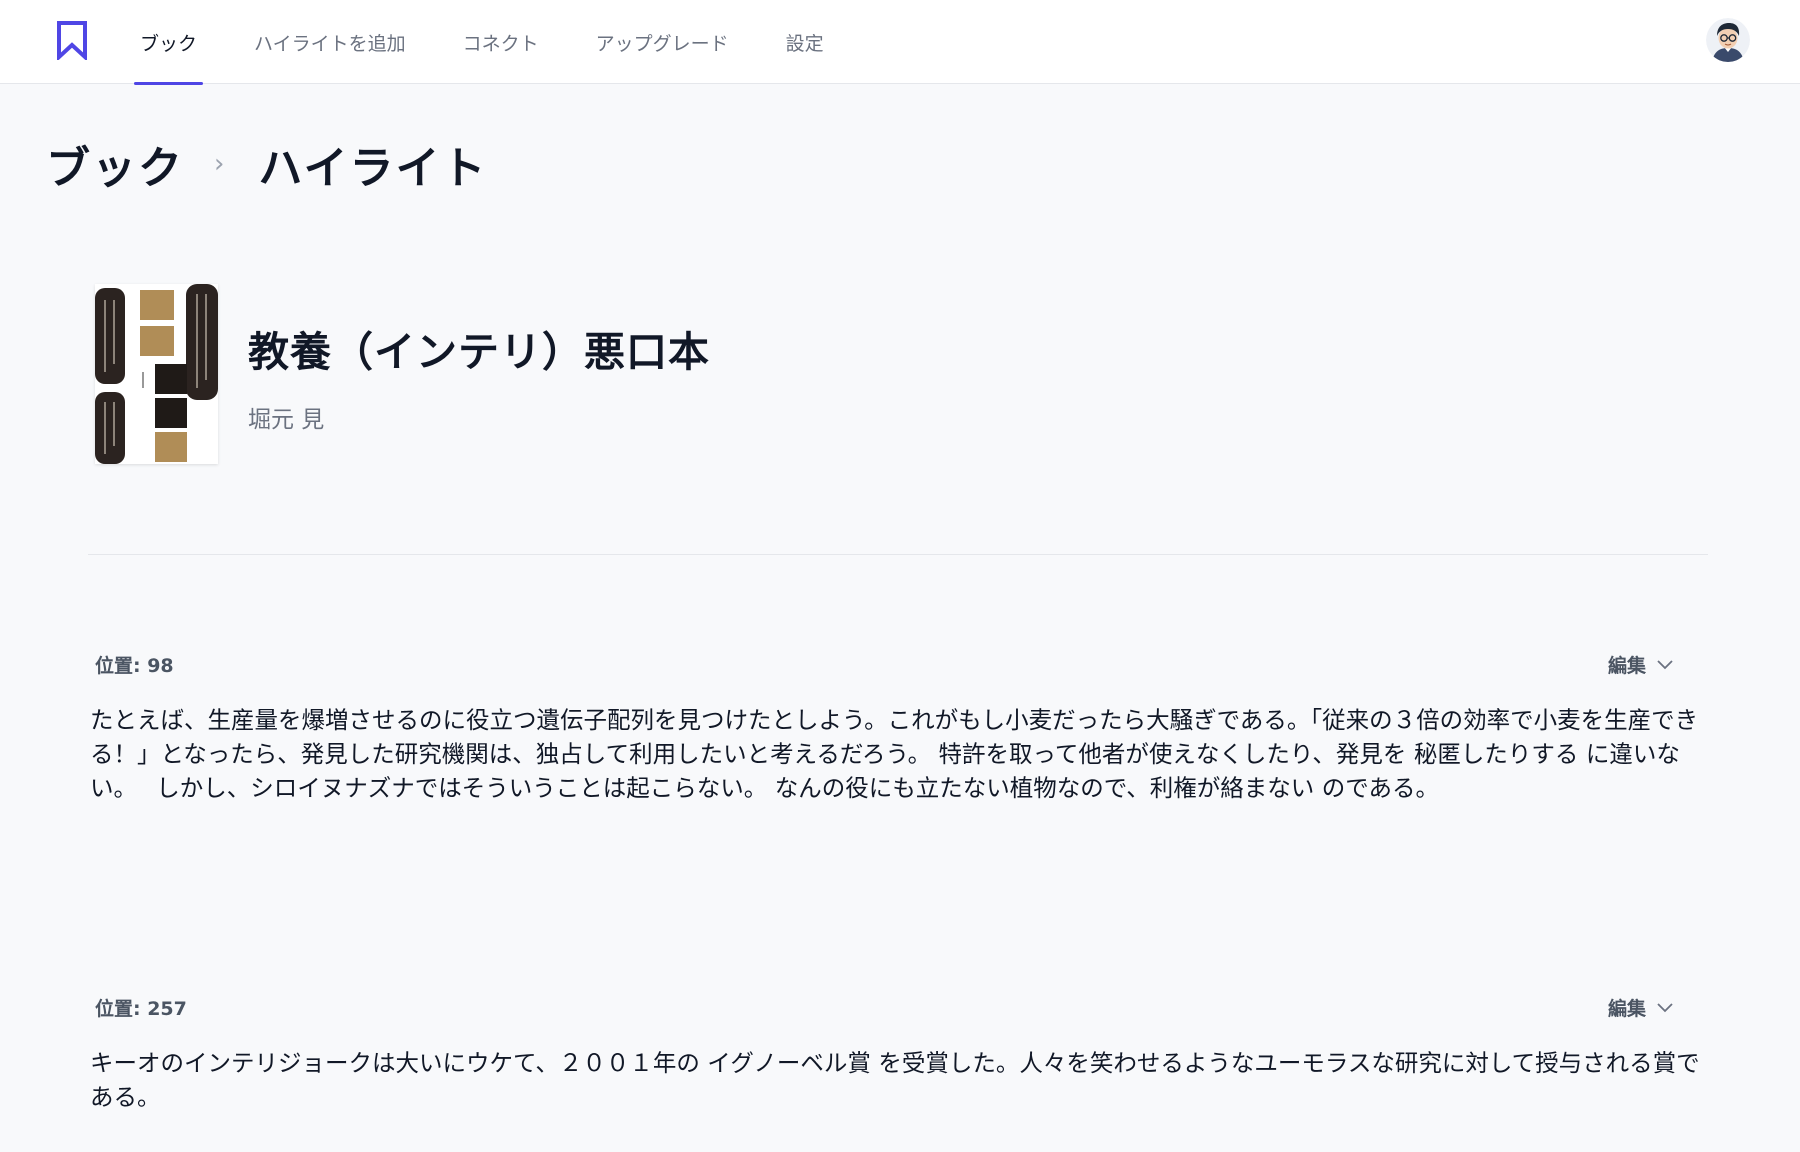  I want to click on breadcrumb: ブック › ハイライト, so click(267, 164).